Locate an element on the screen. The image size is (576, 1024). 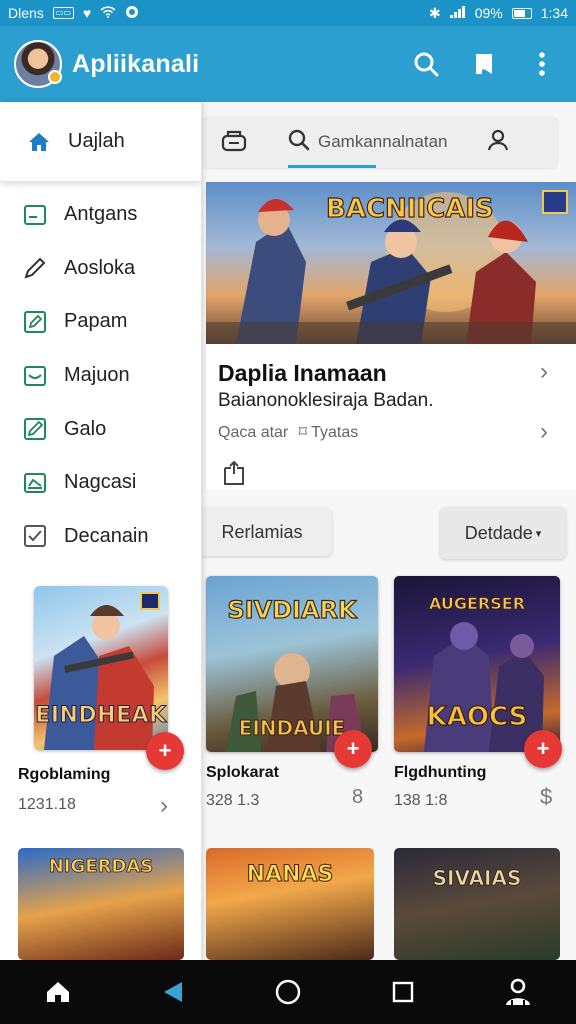
recents-icon is located at coordinates (403, 992).